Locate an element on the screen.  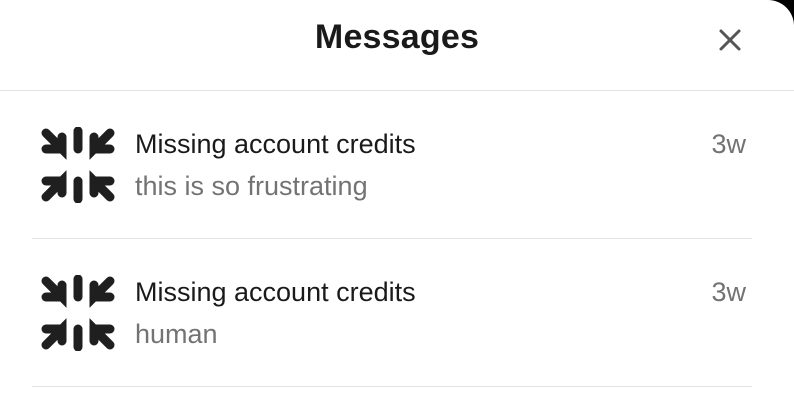
page-title: Messages is located at coordinates (397, 37).